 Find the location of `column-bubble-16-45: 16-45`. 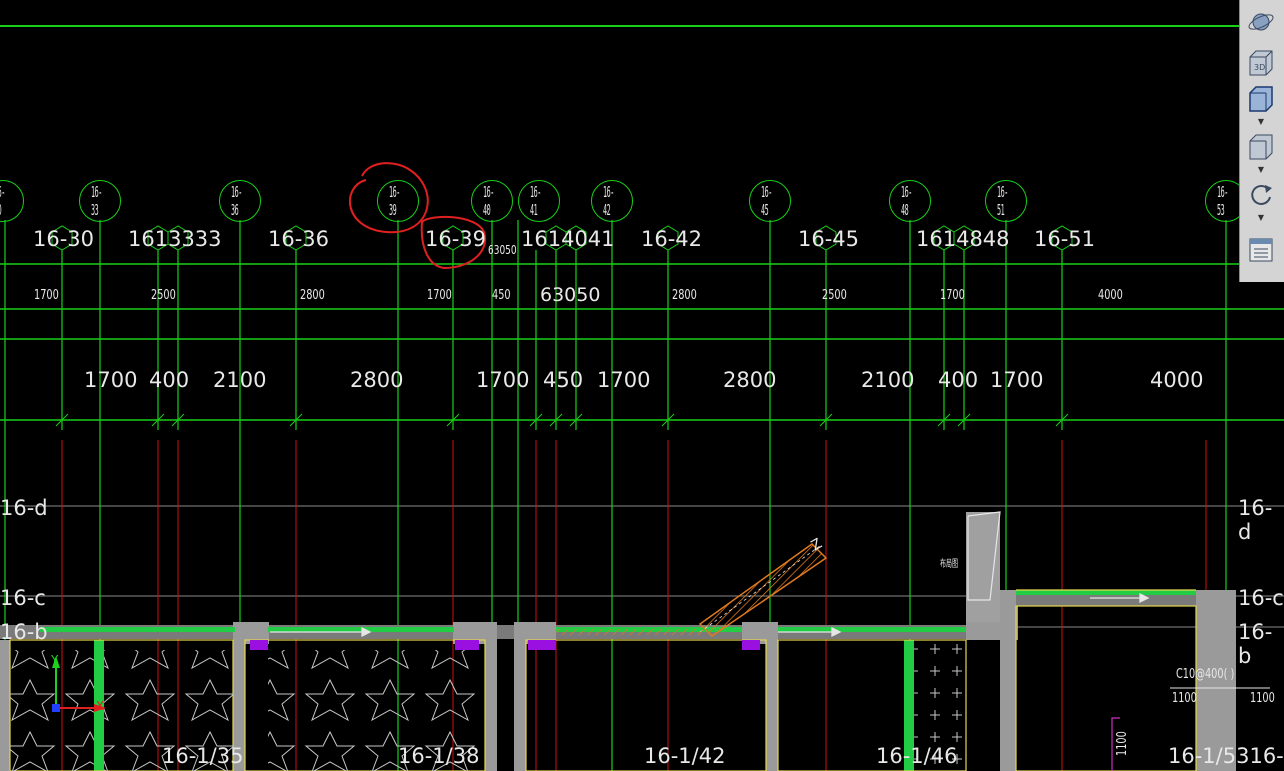

column-bubble-16-45: 16-45 is located at coordinates (770, 201).